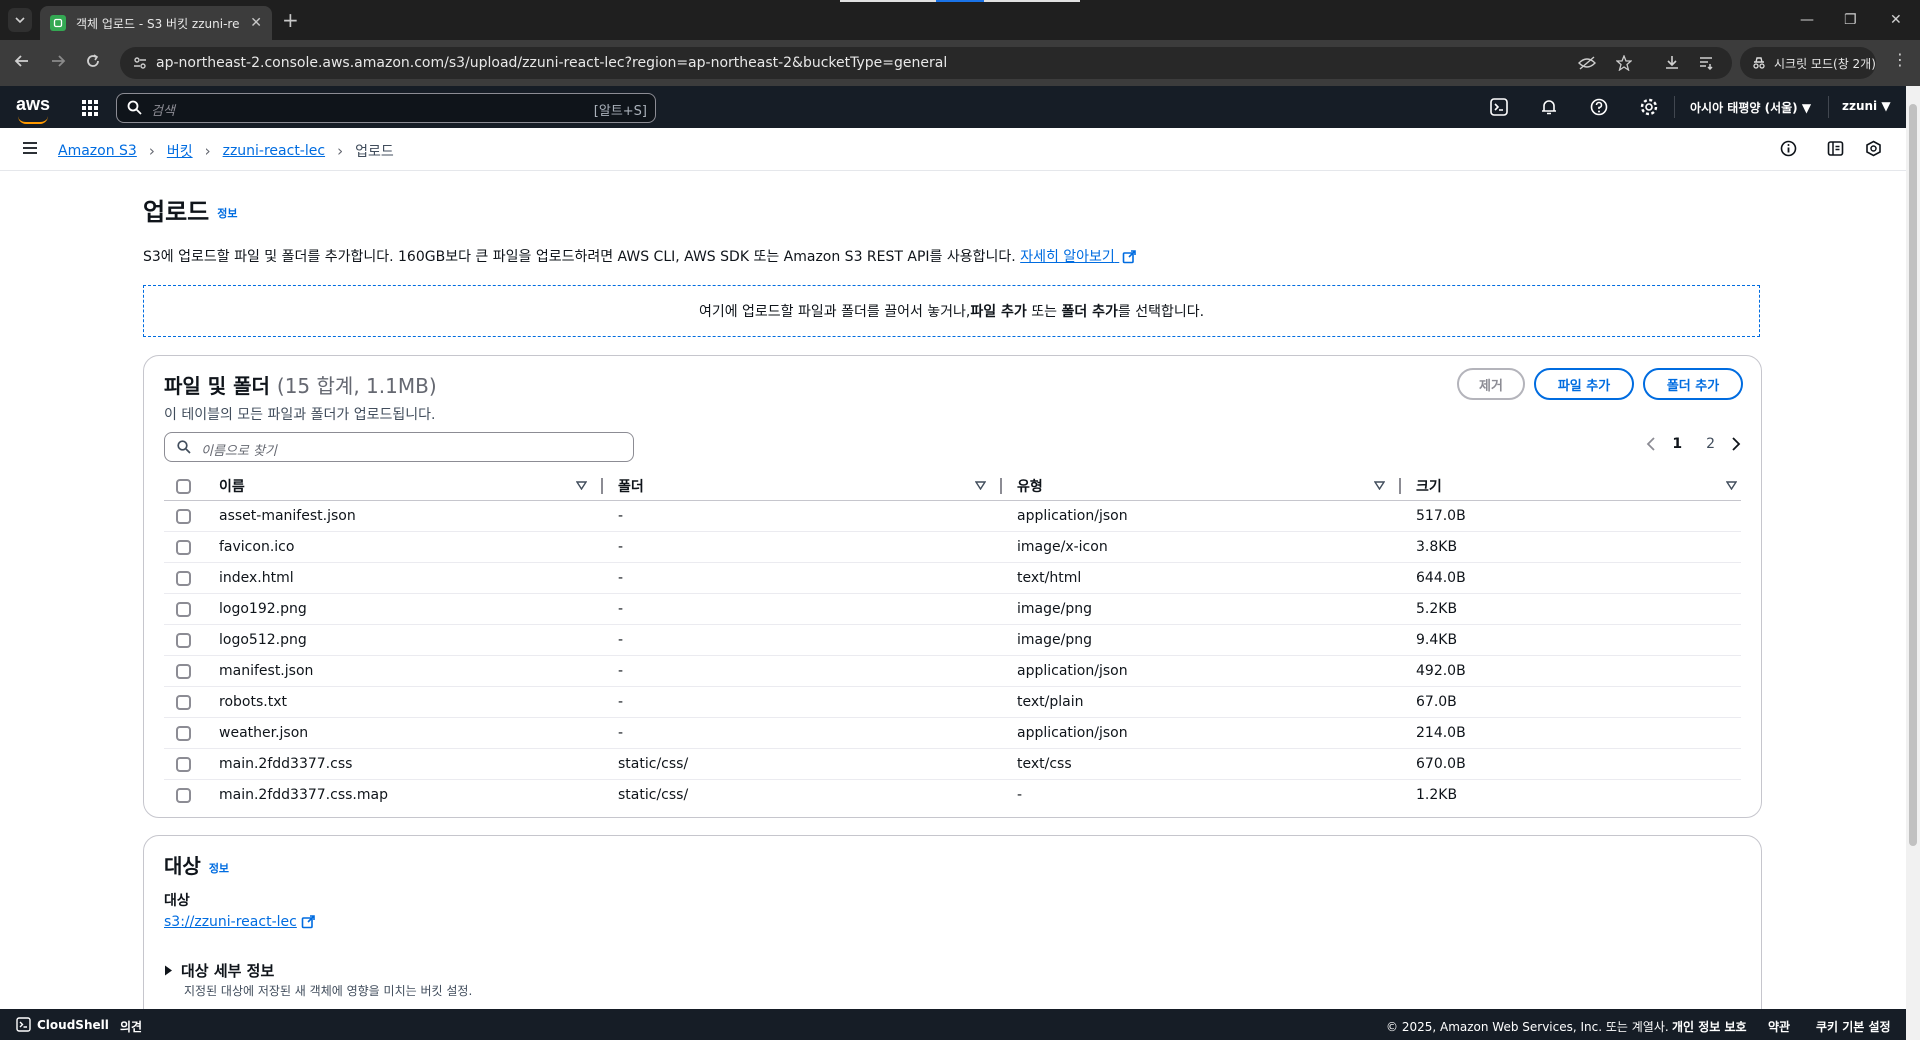 The width and height of the screenshot is (1920, 1040). What do you see at coordinates (1649, 107) in the screenshot?
I see `settings-gear-icon` at bounding box center [1649, 107].